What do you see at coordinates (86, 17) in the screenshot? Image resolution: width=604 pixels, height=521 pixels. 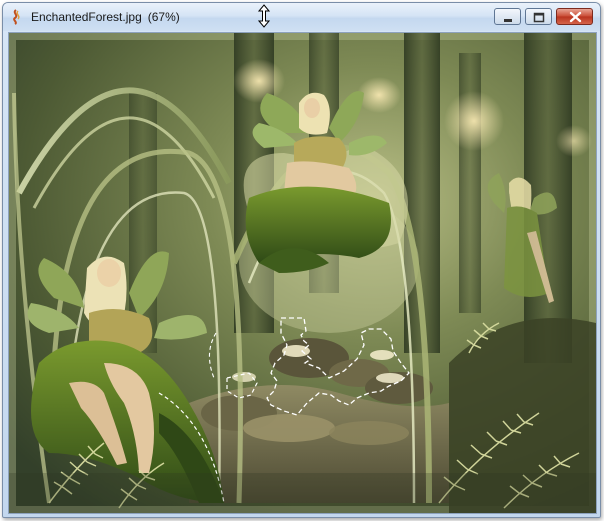 I see `file-name: EnchantedForest.jpg` at bounding box center [86, 17].